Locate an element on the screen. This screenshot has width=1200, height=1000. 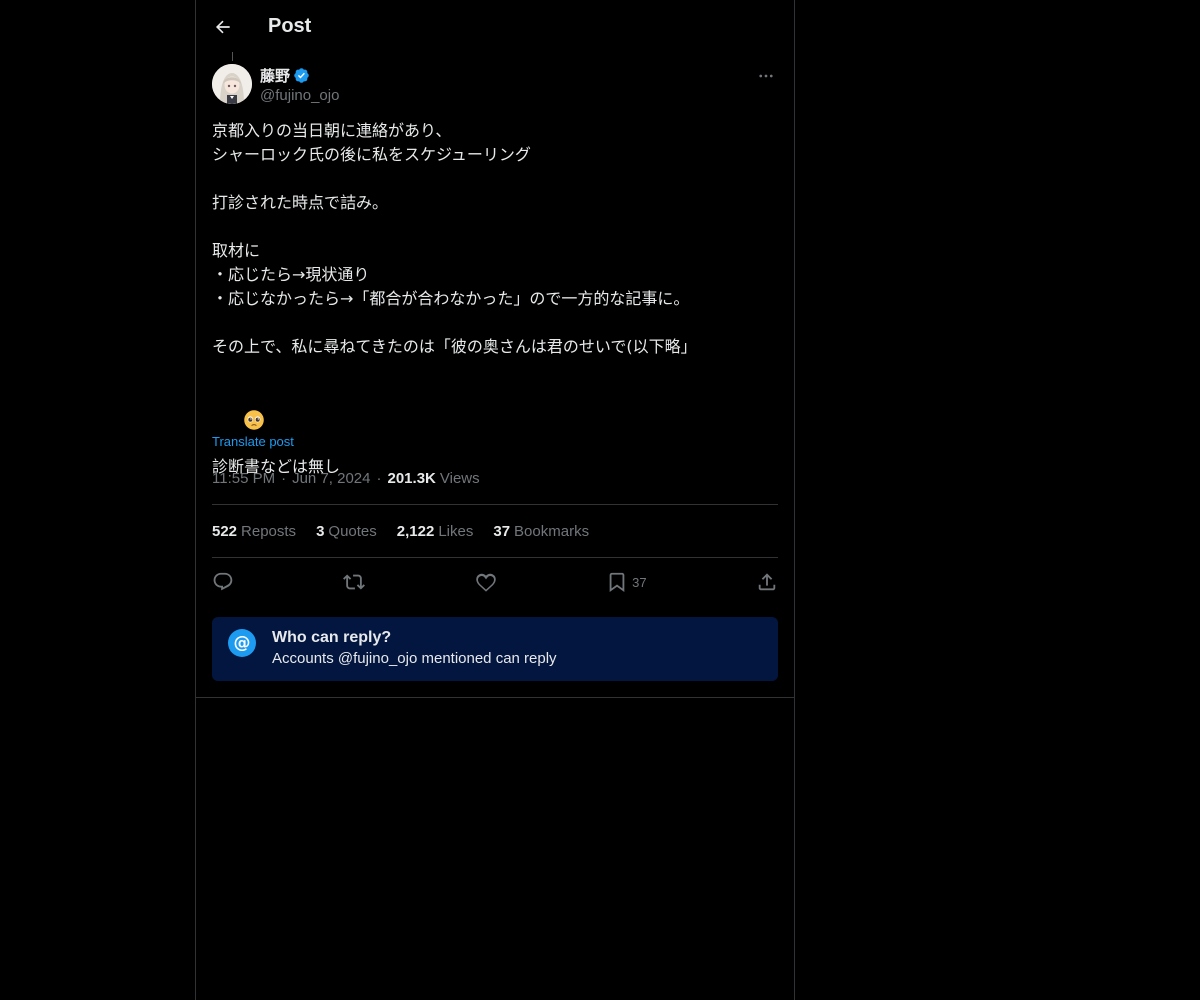
tweet-line: 打診された時点で詰み。 is located at coordinates (300, 202).